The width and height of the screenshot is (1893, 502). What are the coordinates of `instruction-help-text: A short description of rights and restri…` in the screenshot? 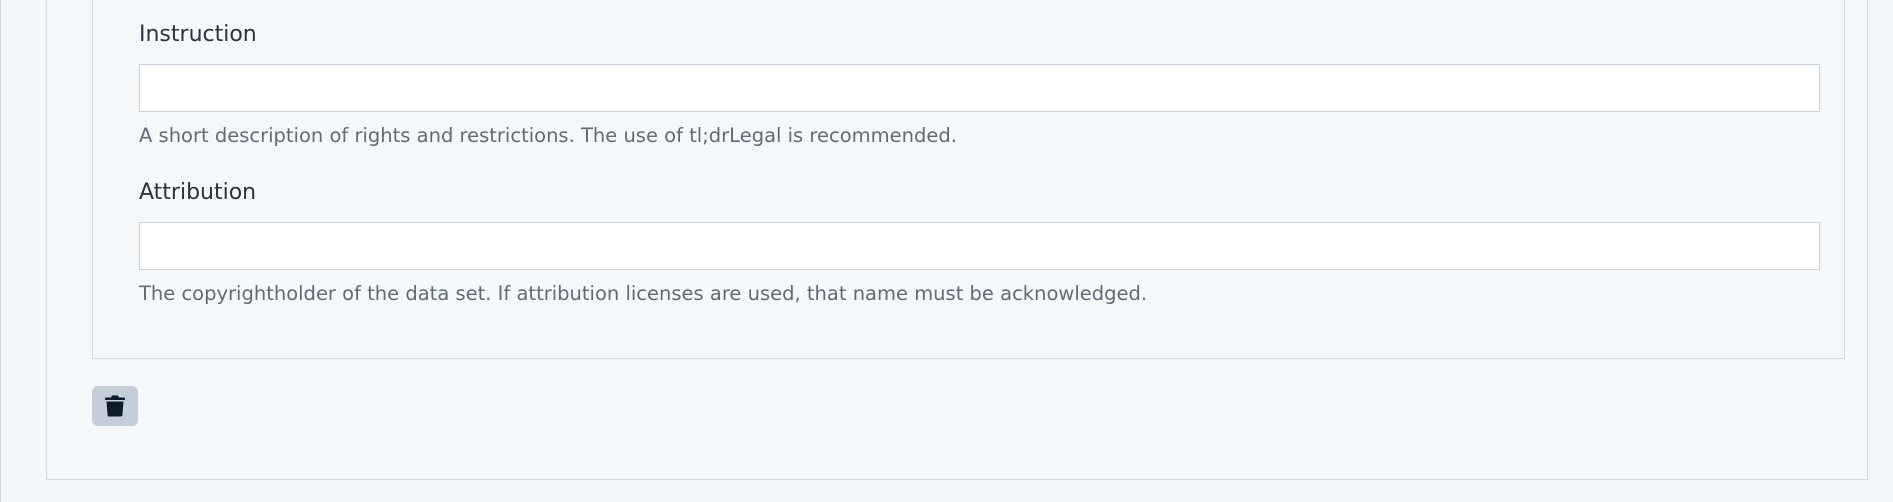 It's located at (548, 135).